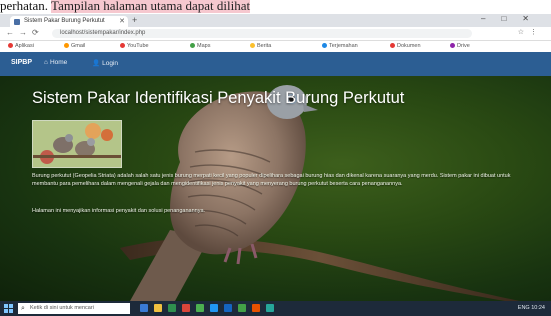 This screenshot has width=551, height=316. Describe the element at coordinates (144, 308) in the screenshot. I see `task-view-icon` at that location.